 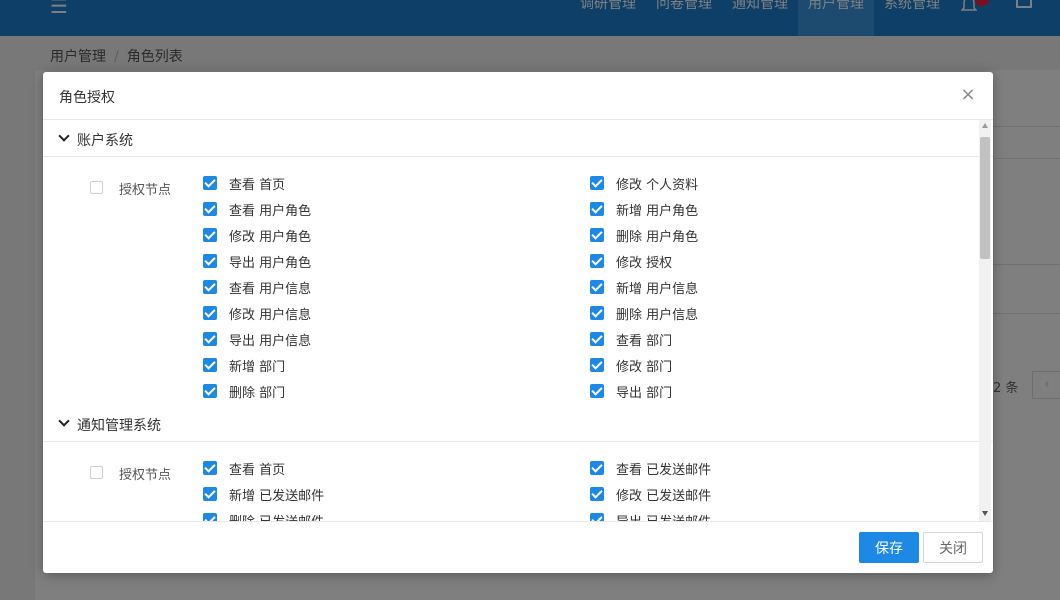 I want to click on permission-checkbox: 新增 用户角色, so click(x=644, y=209).